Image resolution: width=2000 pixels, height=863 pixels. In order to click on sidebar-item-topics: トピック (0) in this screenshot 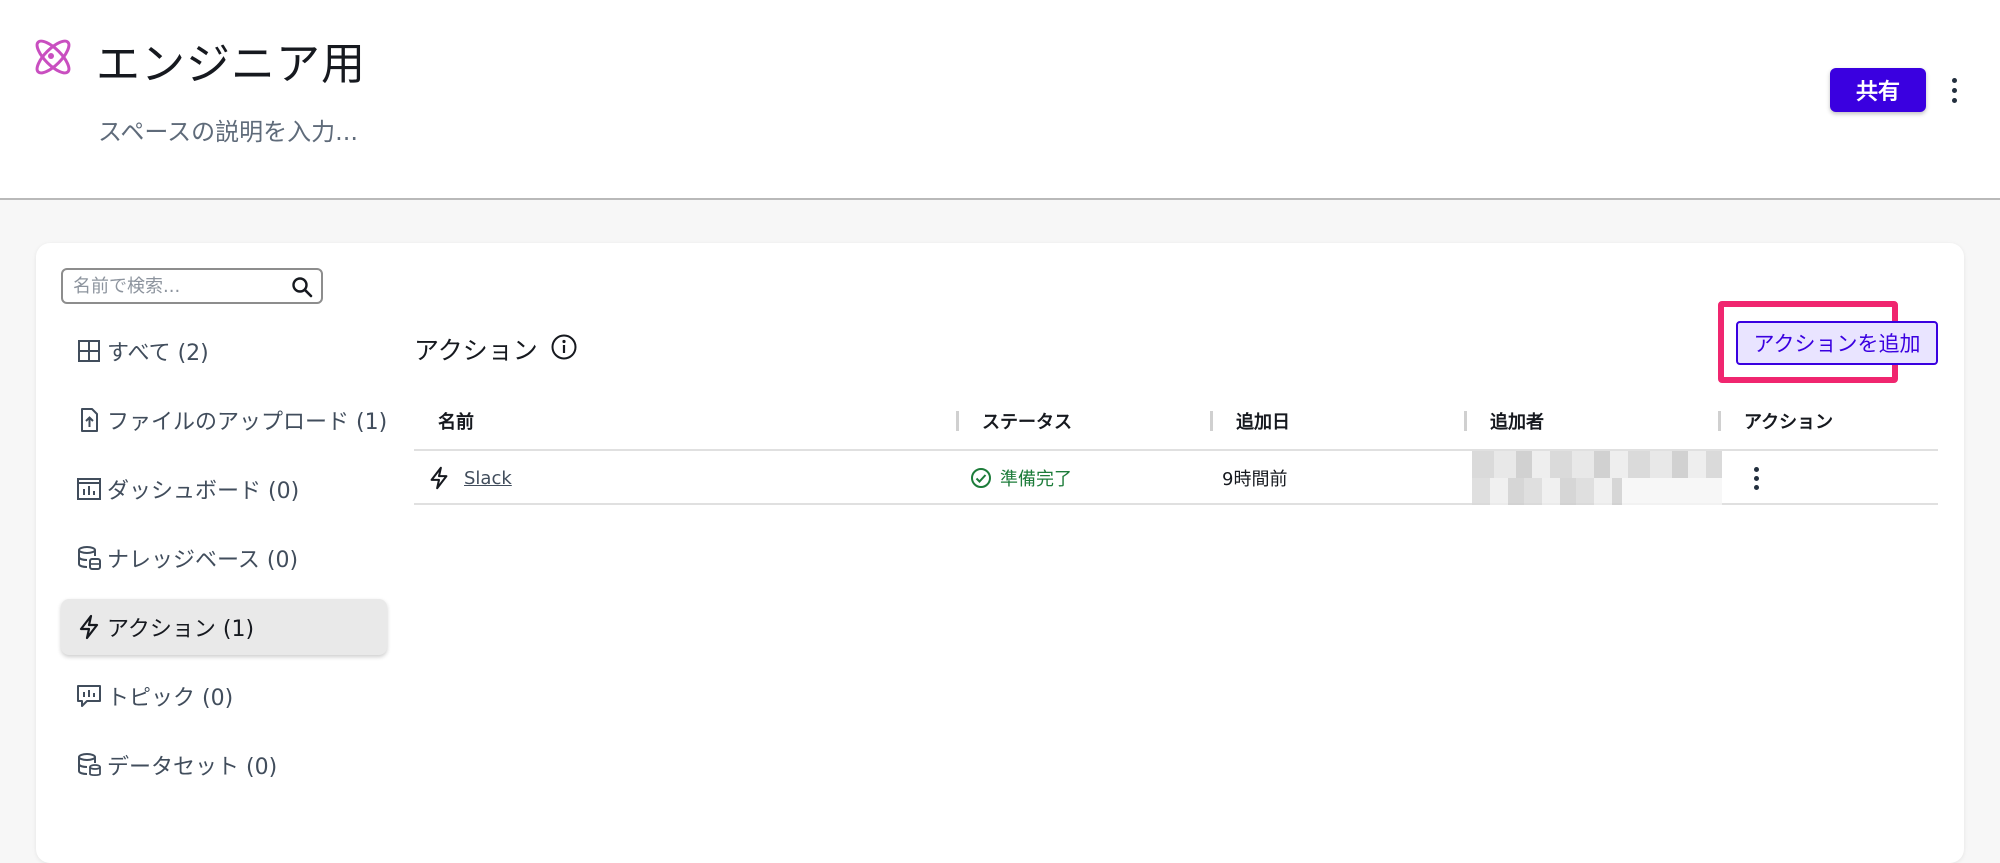, I will do `click(224, 696)`.